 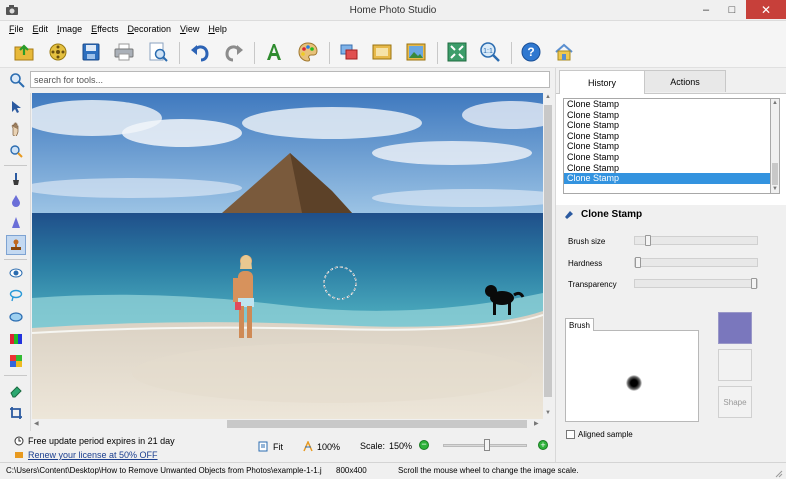 What do you see at coordinates (16, 361) in the screenshot?
I see `mosaic-tool` at bounding box center [16, 361].